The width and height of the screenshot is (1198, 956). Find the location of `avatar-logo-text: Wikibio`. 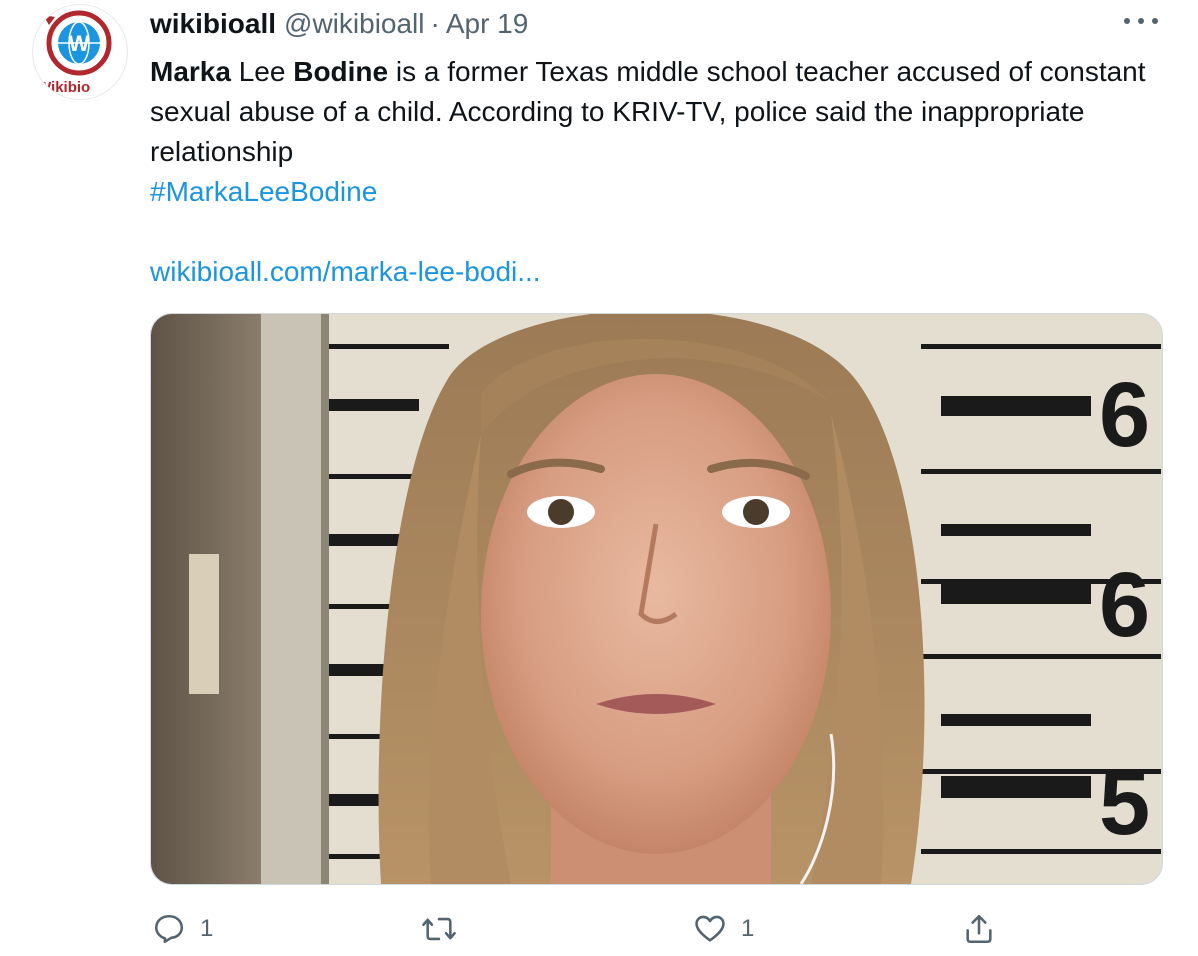

avatar-logo-text: Wikibio is located at coordinates (64, 87).